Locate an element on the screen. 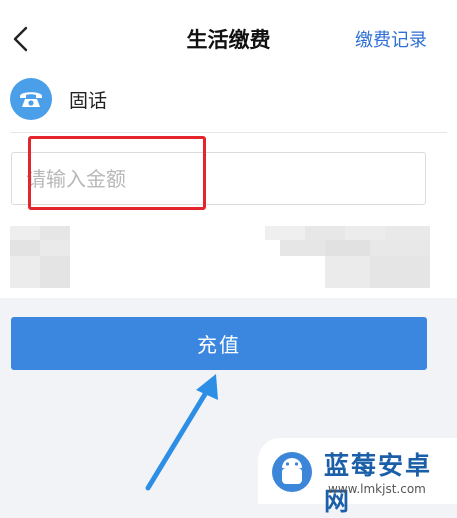  watermark-logo-icon is located at coordinates (292, 472).